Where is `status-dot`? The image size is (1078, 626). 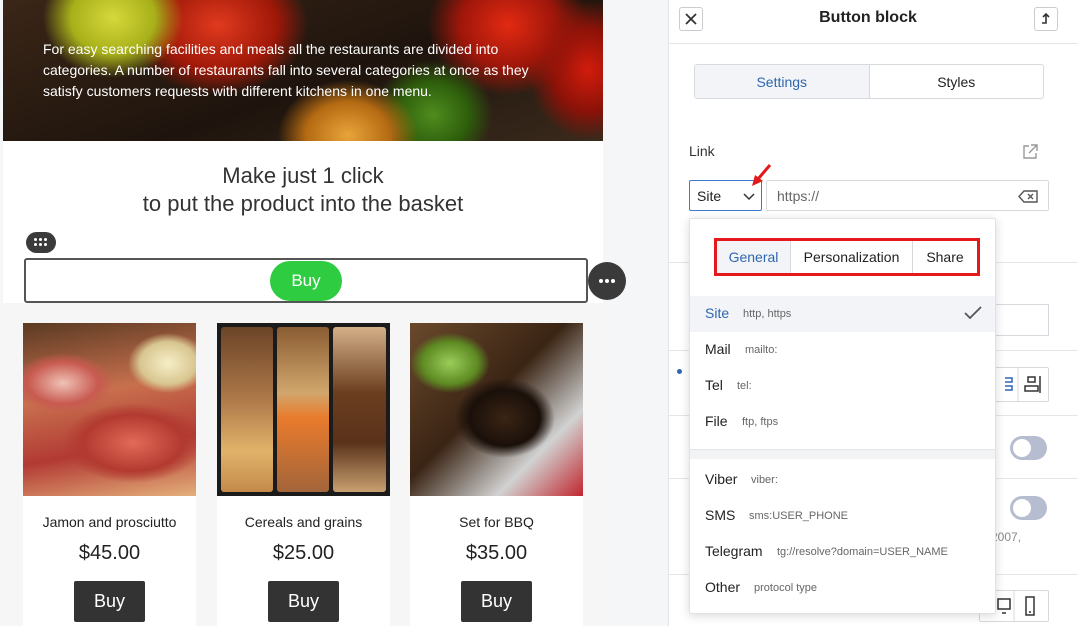
status-dot is located at coordinates (679, 371).